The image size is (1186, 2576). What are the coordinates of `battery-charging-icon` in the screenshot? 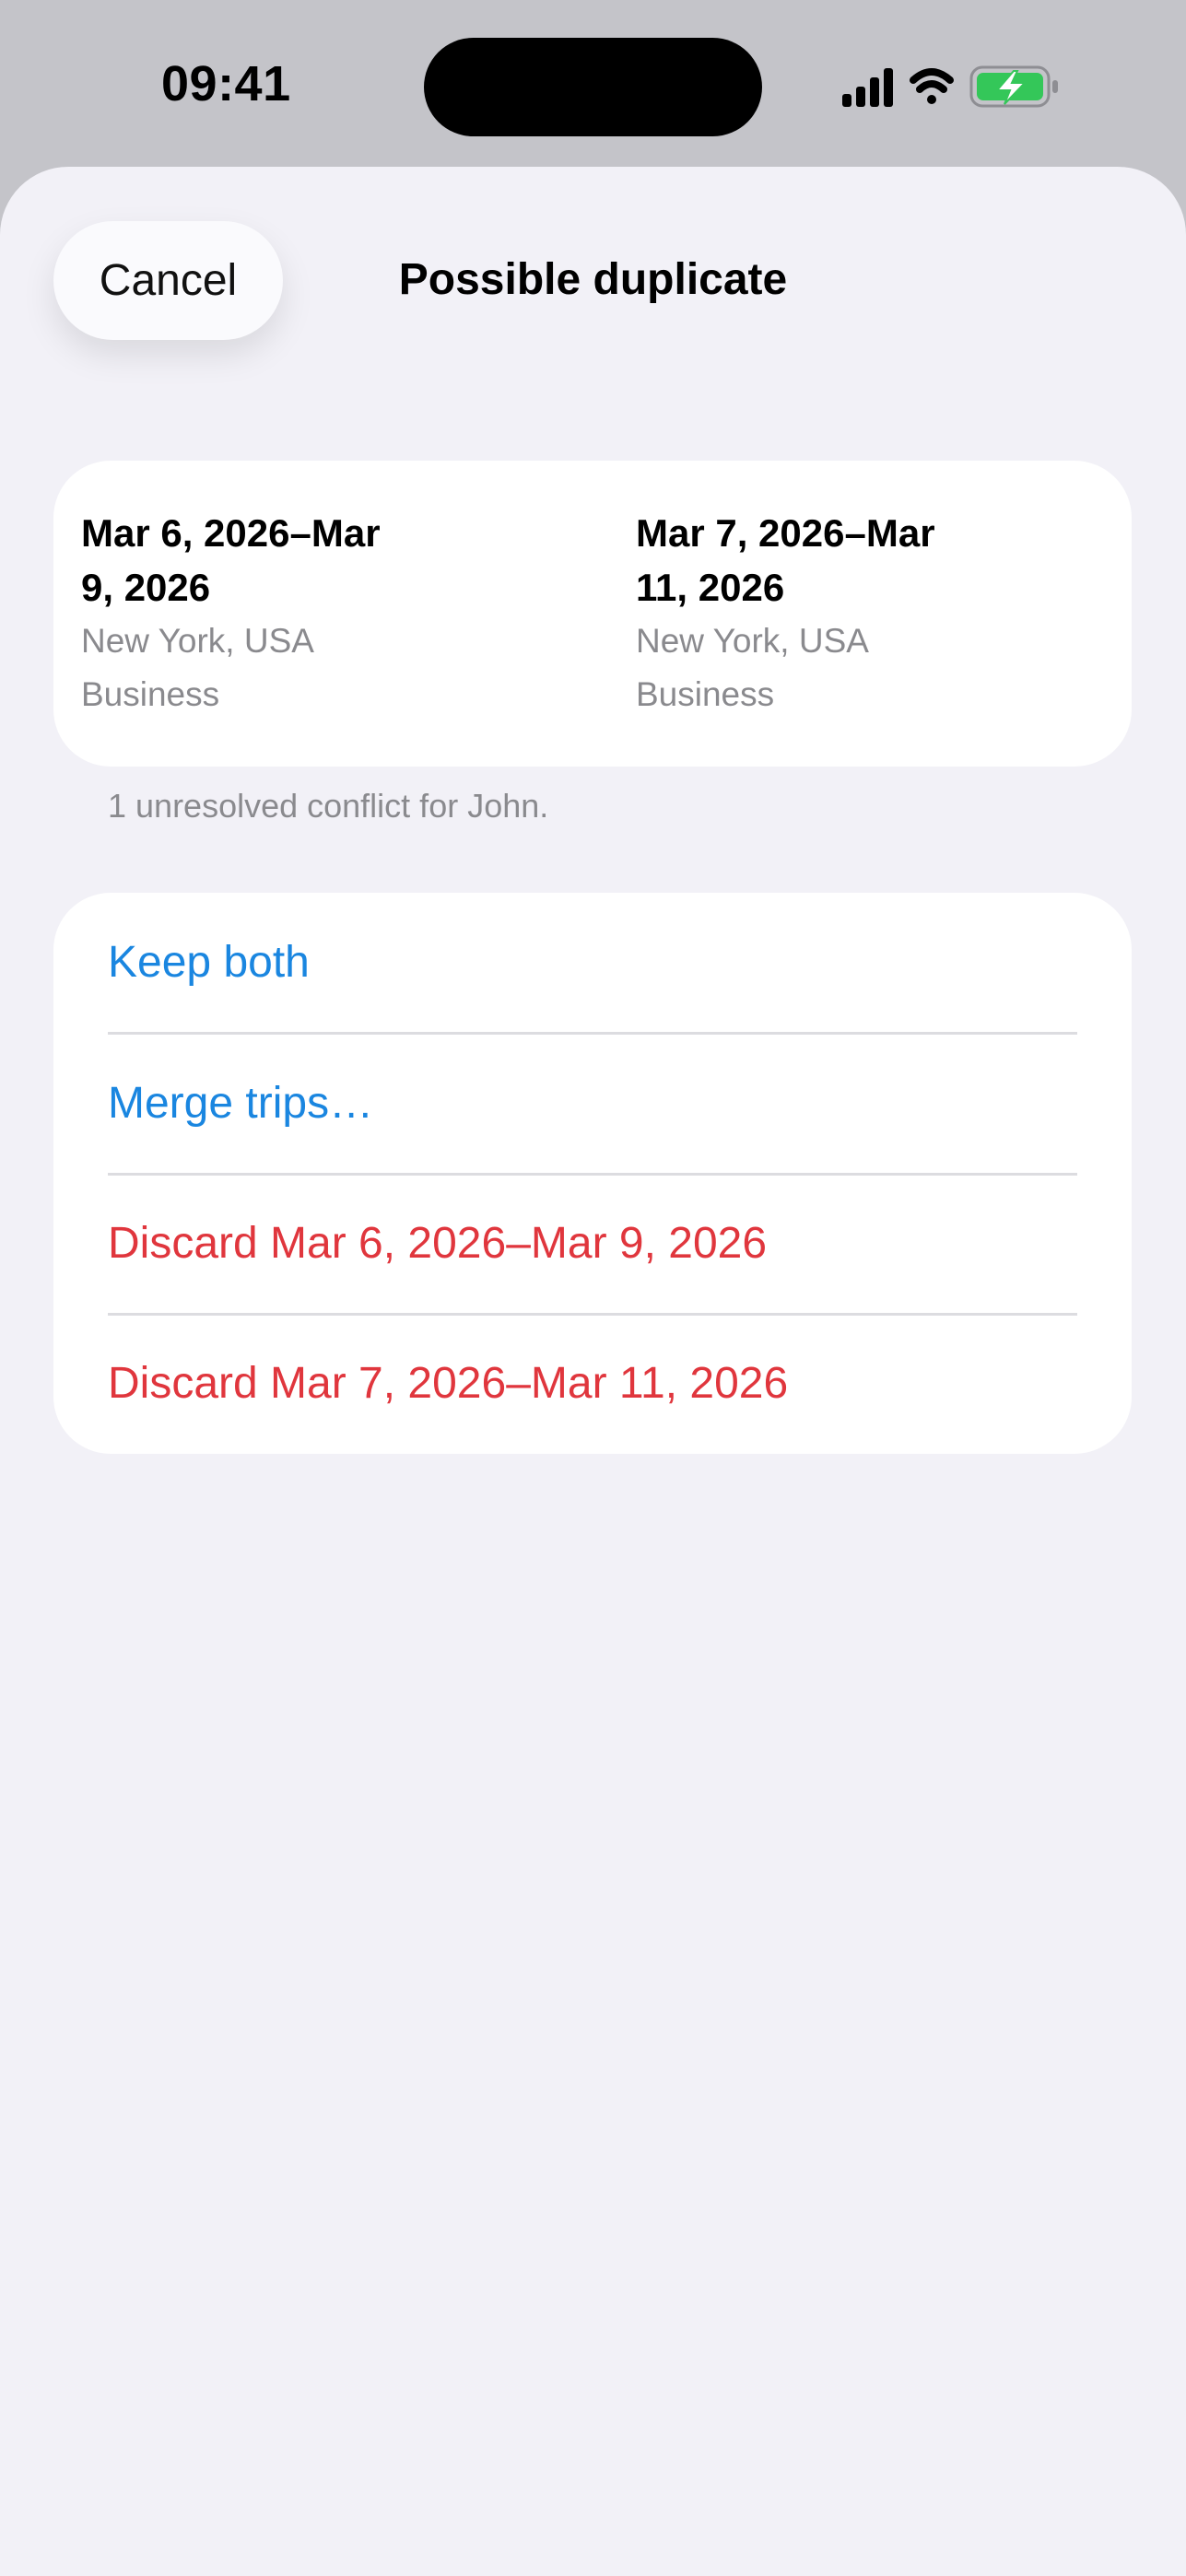 It's located at (1013, 86).